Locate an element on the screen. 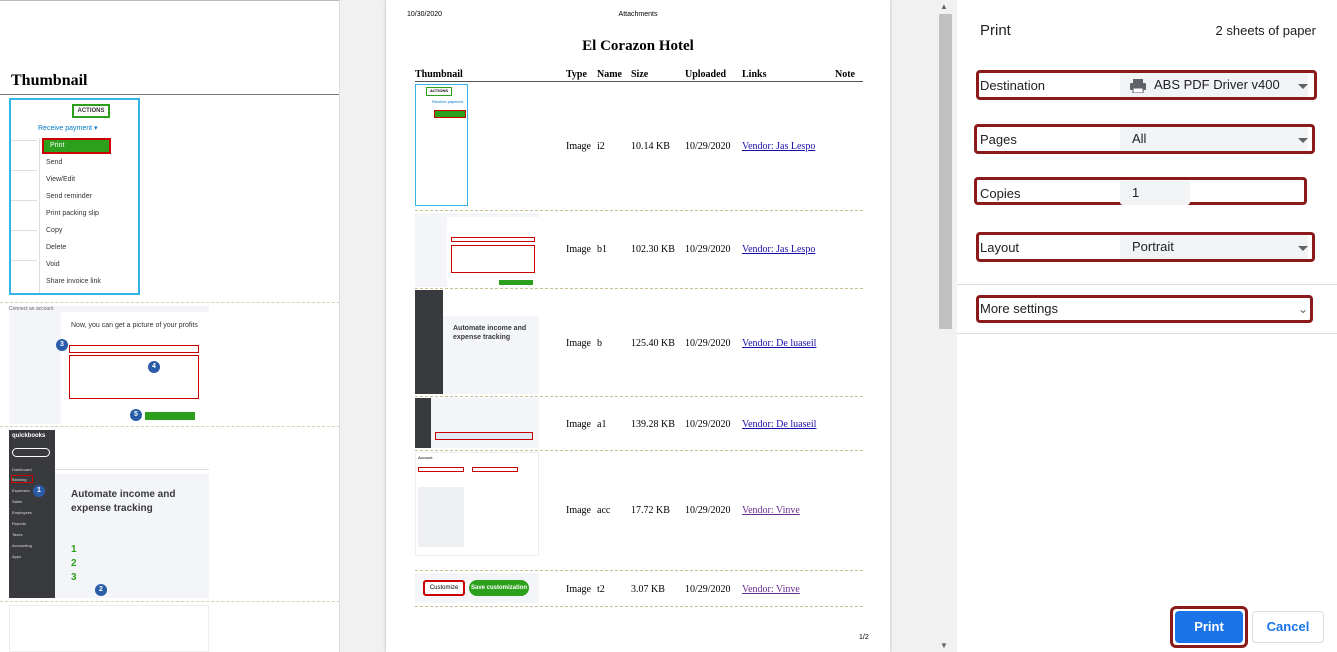  row-thumbnail: Automate income and expense tracking is located at coordinates (477, 342).